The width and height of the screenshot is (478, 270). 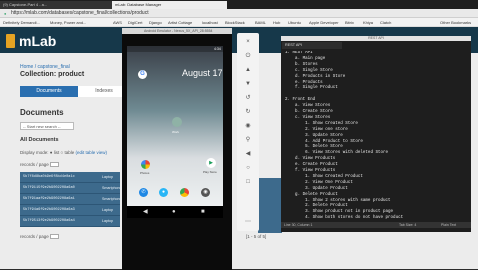 What do you see at coordinates (448, 225) in the screenshot?
I see `syntax-mode: Plain Text` at bounding box center [448, 225].